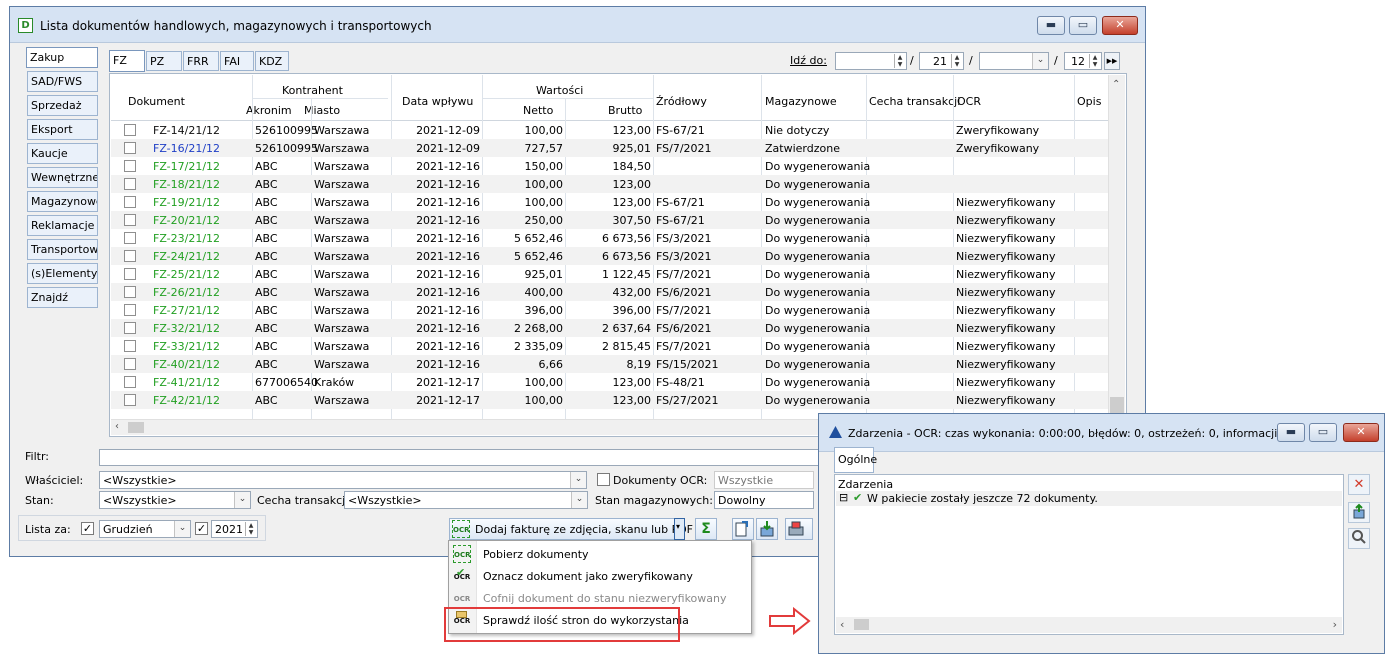 This screenshot has height=664, width=1392. What do you see at coordinates (156, 101) in the screenshot?
I see `col-header-dokument: Dokument` at bounding box center [156, 101].